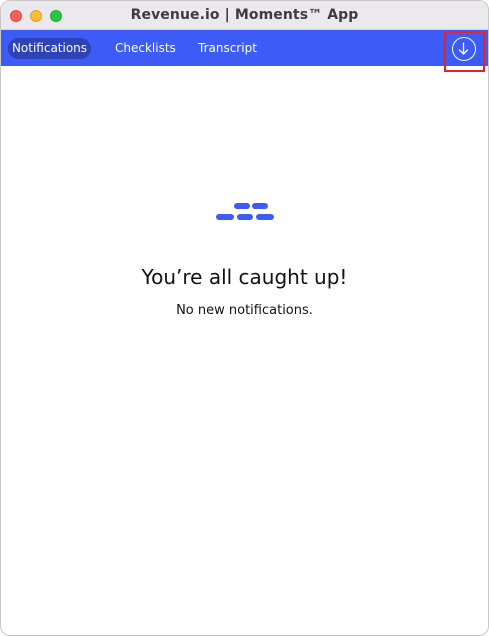 The width and height of the screenshot is (489, 636). What do you see at coordinates (244, 277) in the screenshot?
I see `empty-state-heading: You’re all caught up!` at bounding box center [244, 277].